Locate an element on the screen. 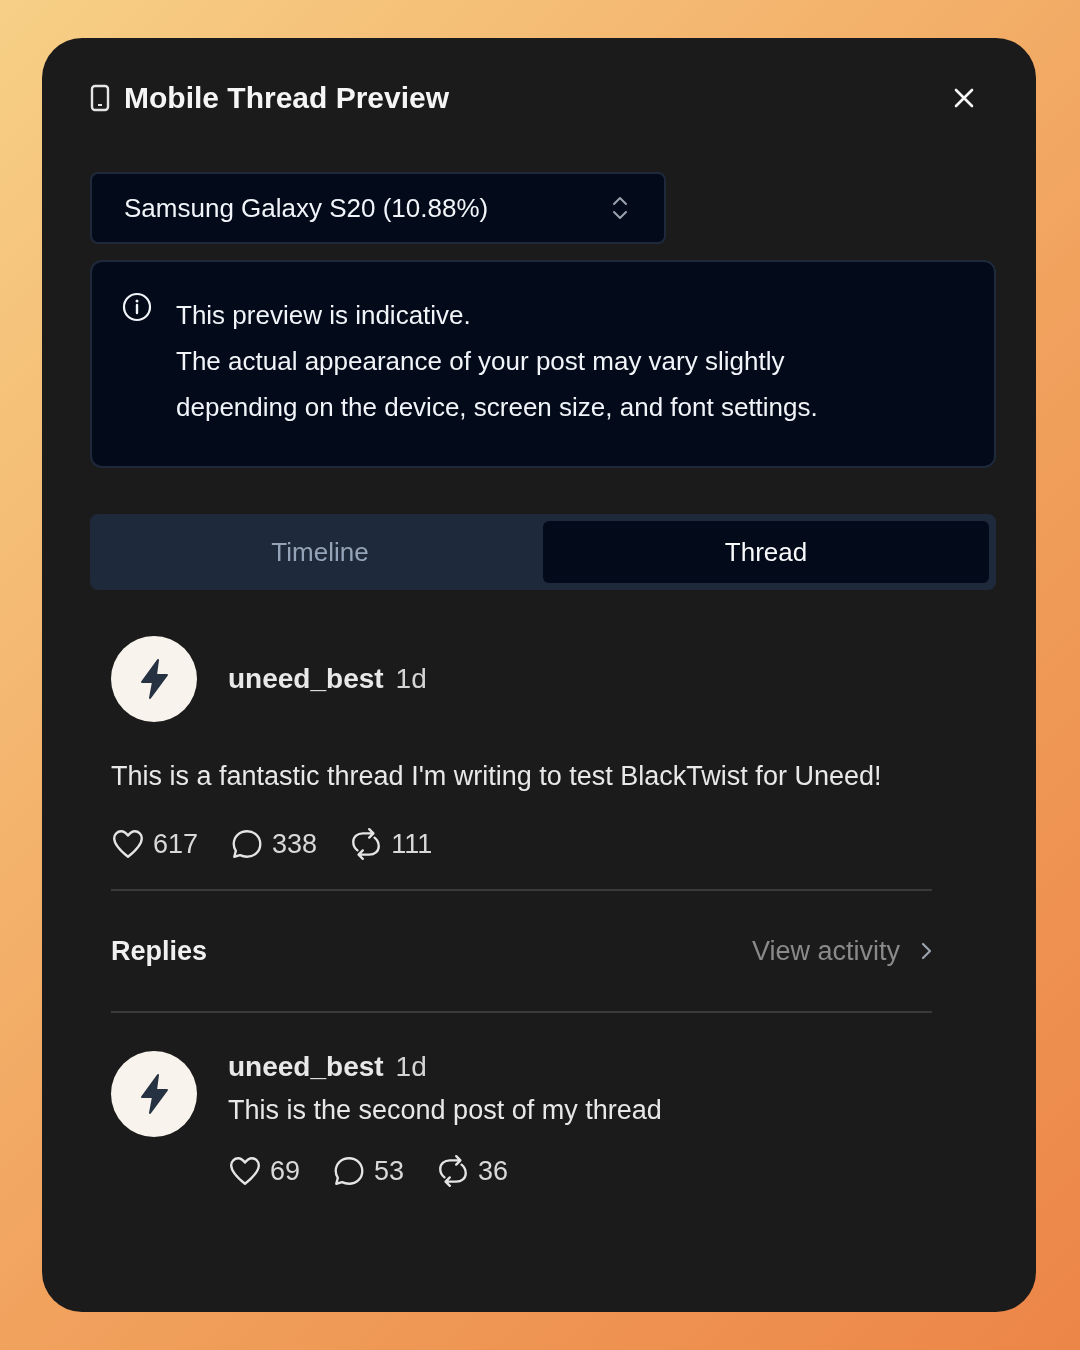  stat-count: 69 is located at coordinates (285, 1171).